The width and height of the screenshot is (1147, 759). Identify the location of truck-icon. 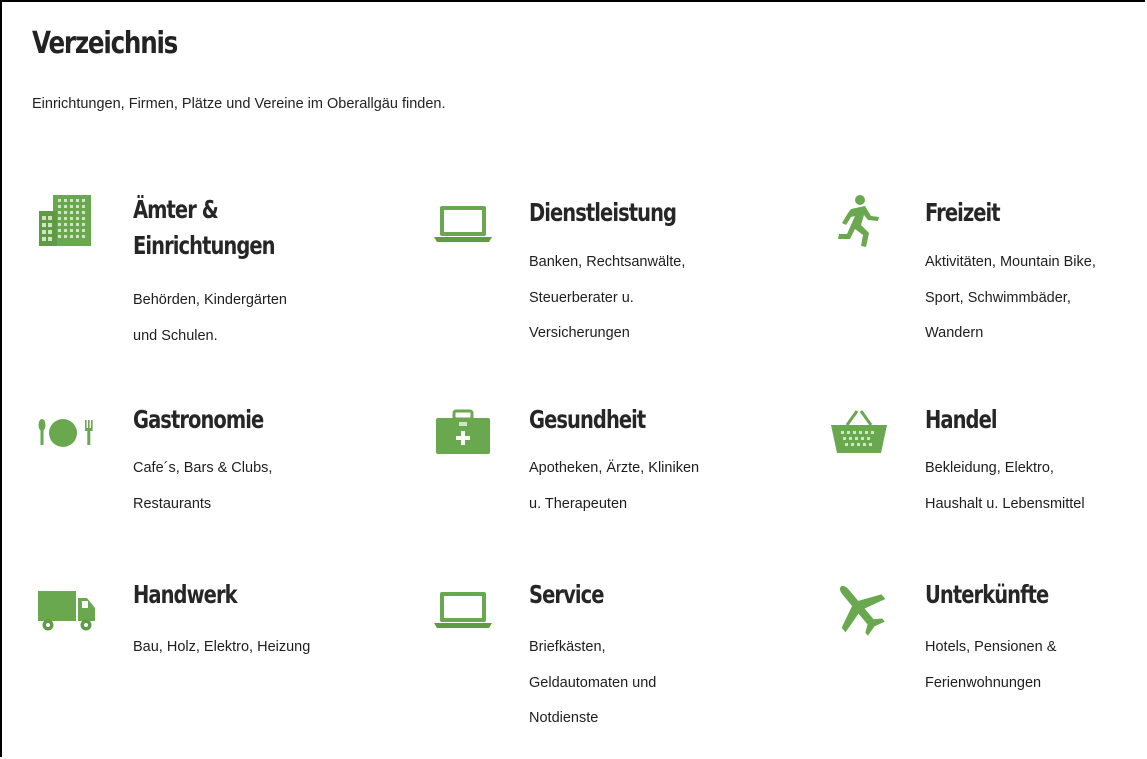
(67, 608).